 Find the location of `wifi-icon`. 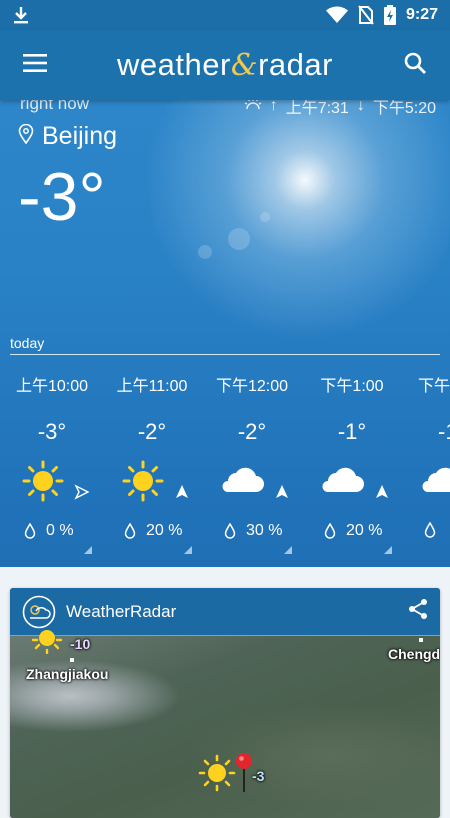

wifi-icon is located at coordinates (336, 15).